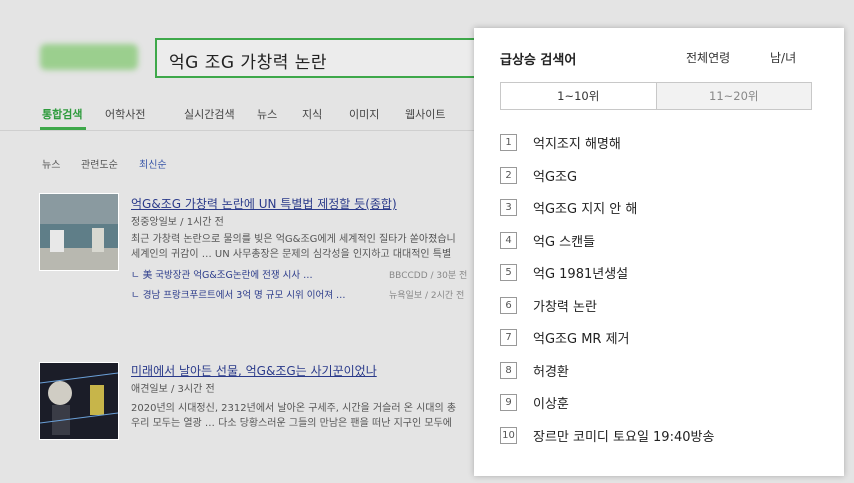 The image size is (854, 483). Describe the element at coordinates (551, 402) in the screenshot. I see `rank-keyword: 이상훈` at that location.